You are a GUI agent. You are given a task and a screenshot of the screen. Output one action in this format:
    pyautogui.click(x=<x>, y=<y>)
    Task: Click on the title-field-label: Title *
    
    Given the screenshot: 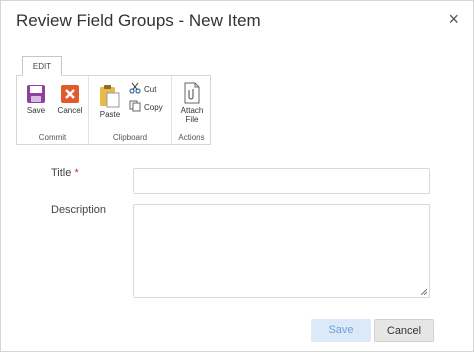 What is the action you would take?
    pyautogui.click(x=65, y=173)
    